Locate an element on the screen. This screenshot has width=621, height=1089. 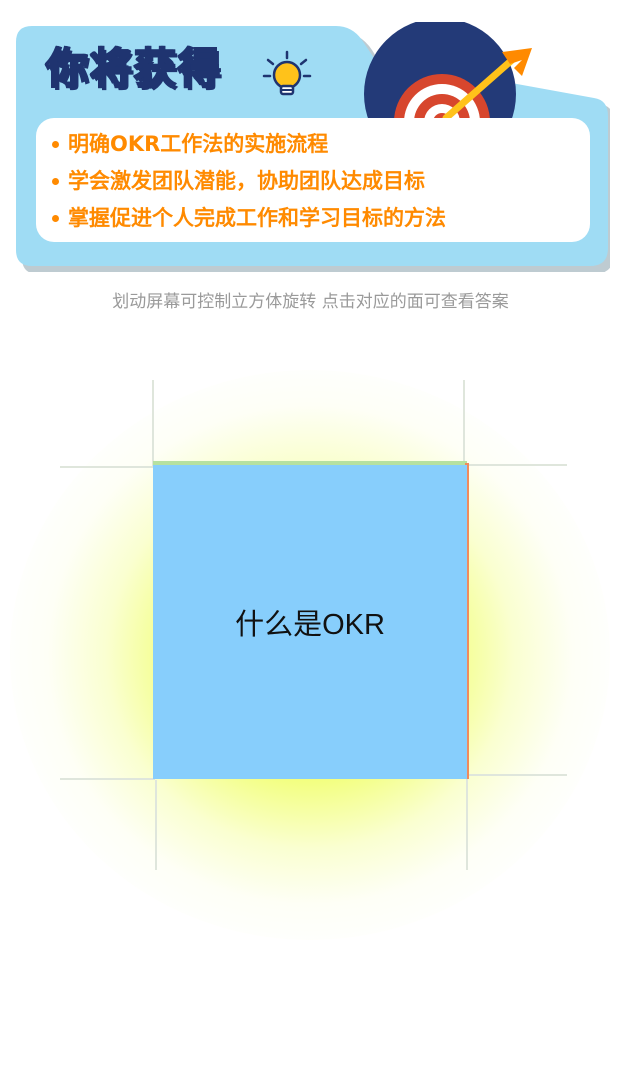
cube-front-face-label: 什么是OKR is located at coordinates (310, 625).